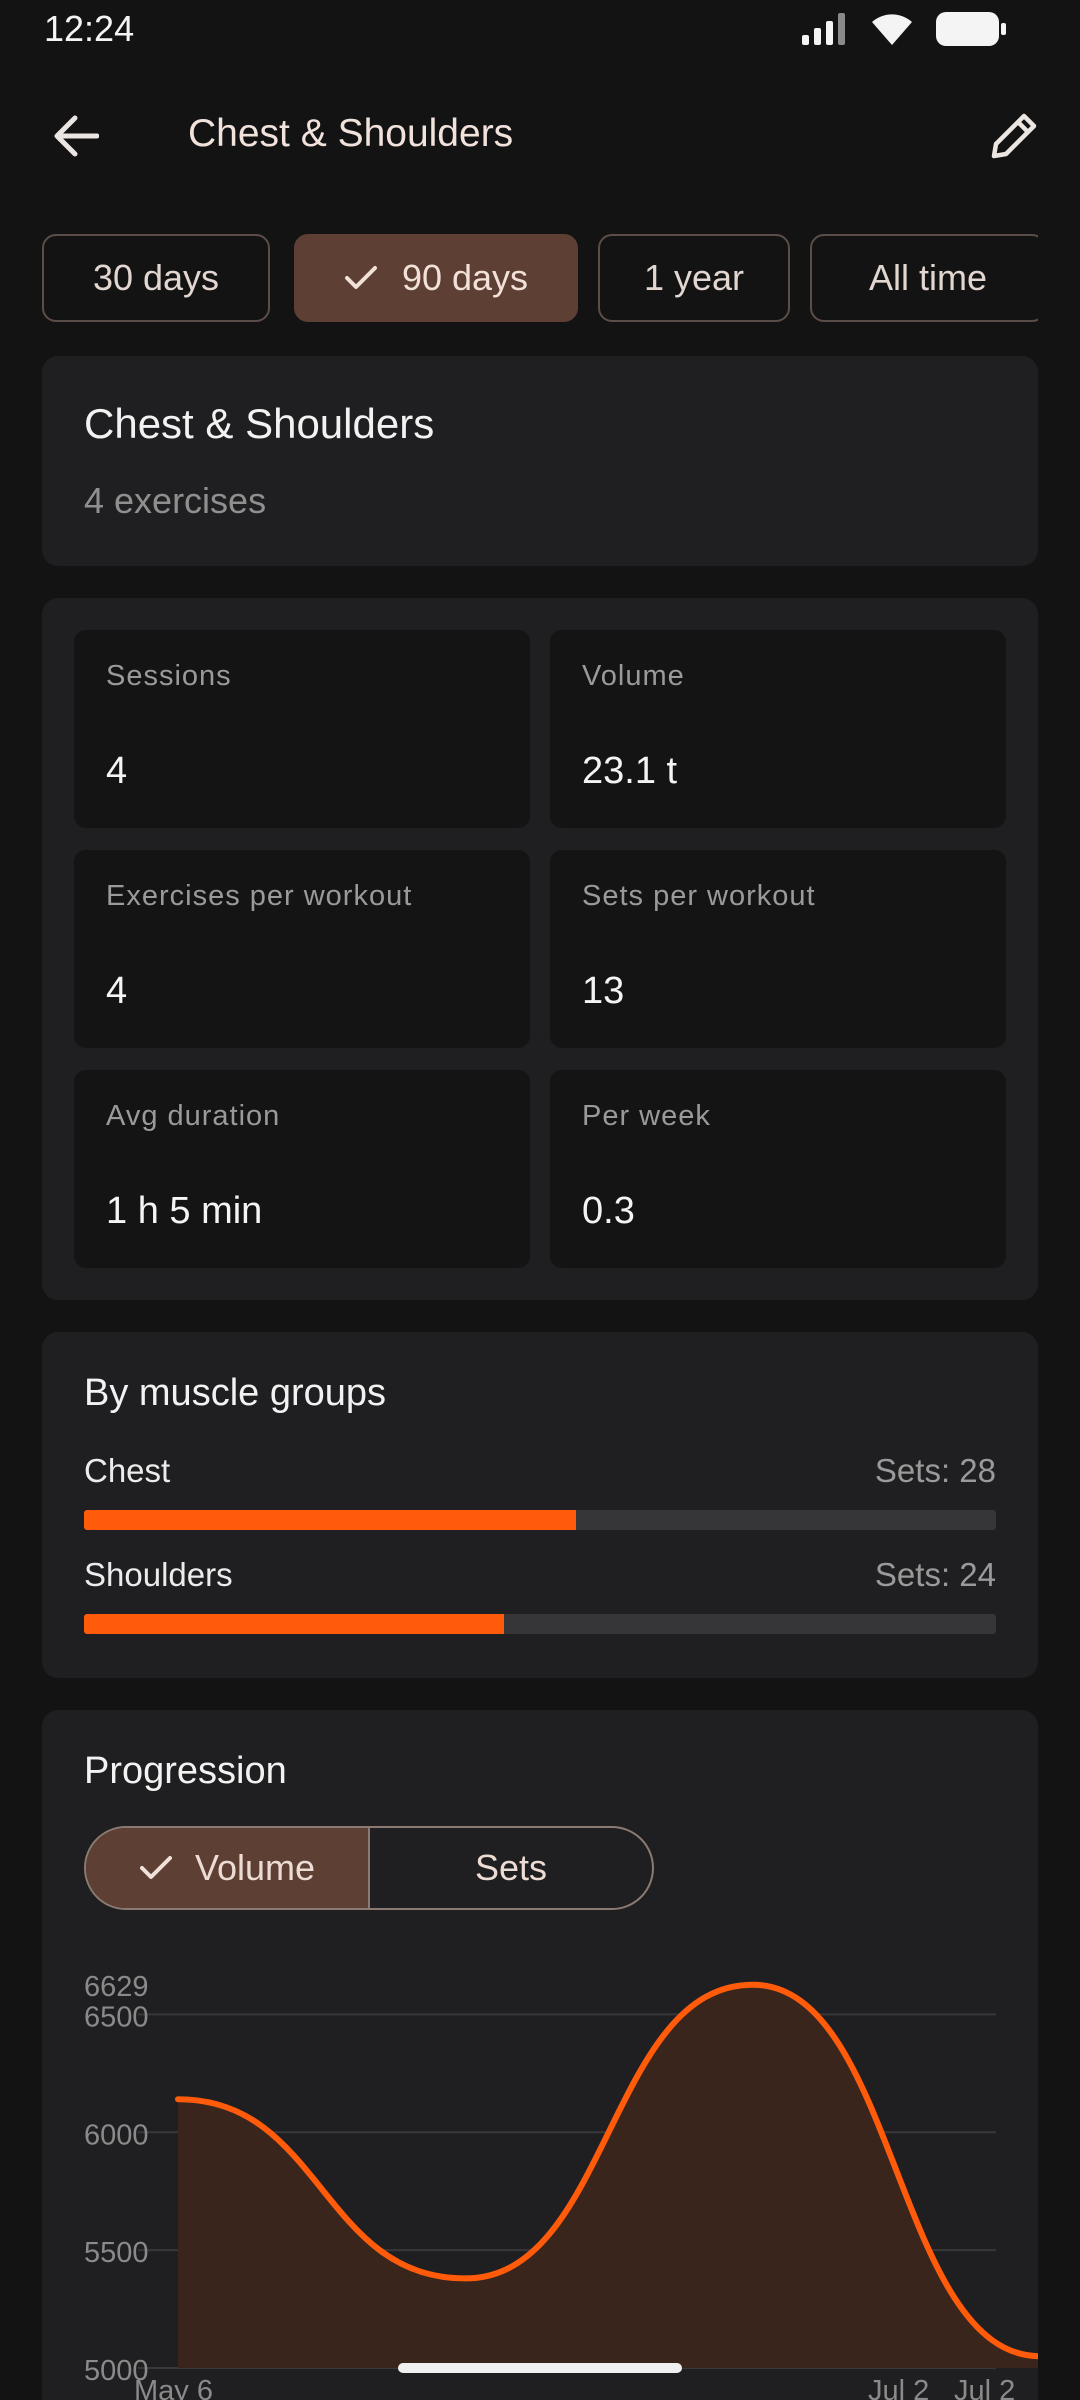 This screenshot has width=1080, height=2400. What do you see at coordinates (465, 277) in the screenshot?
I see `chip-label: 90 days` at bounding box center [465, 277].